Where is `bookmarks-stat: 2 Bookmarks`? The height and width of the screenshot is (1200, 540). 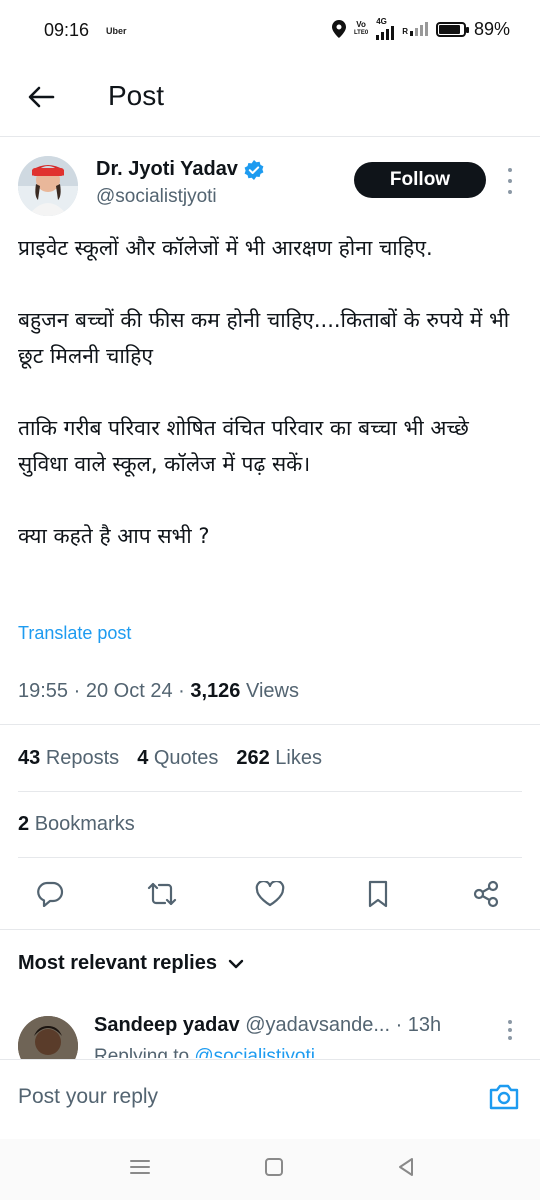 bookmarks-stat: 2 Bookmarks is located at coordinates (76, 824).